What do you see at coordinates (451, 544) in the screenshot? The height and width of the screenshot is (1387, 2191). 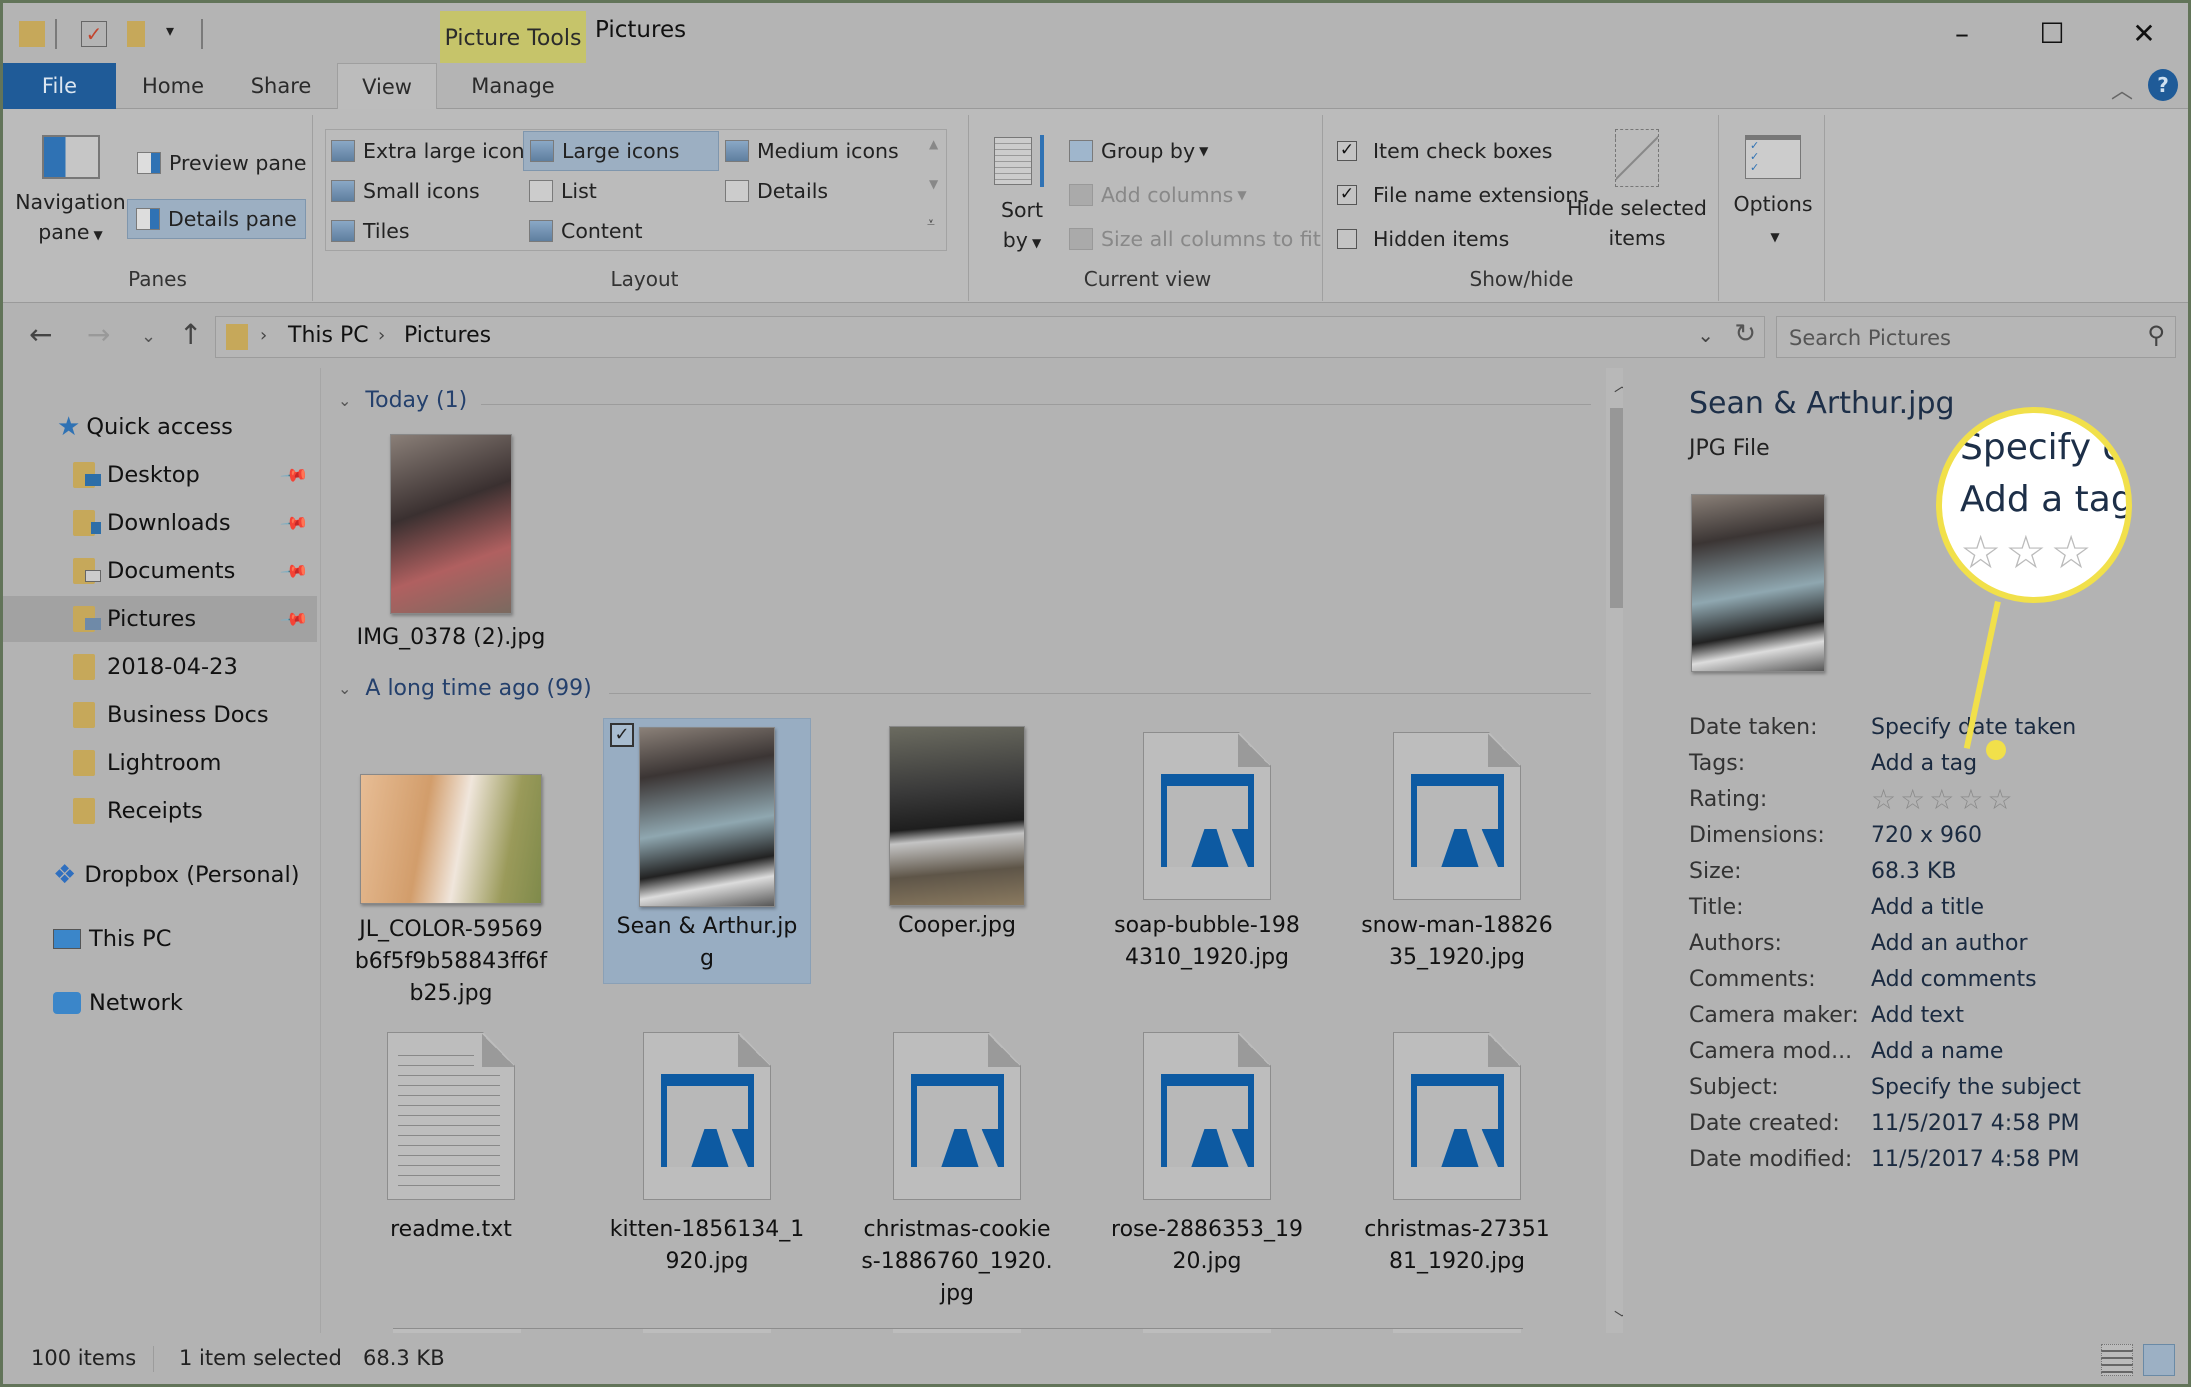 I see `file-tile: IMG_0378 (2).jpg` at bounding box center [451, 544].